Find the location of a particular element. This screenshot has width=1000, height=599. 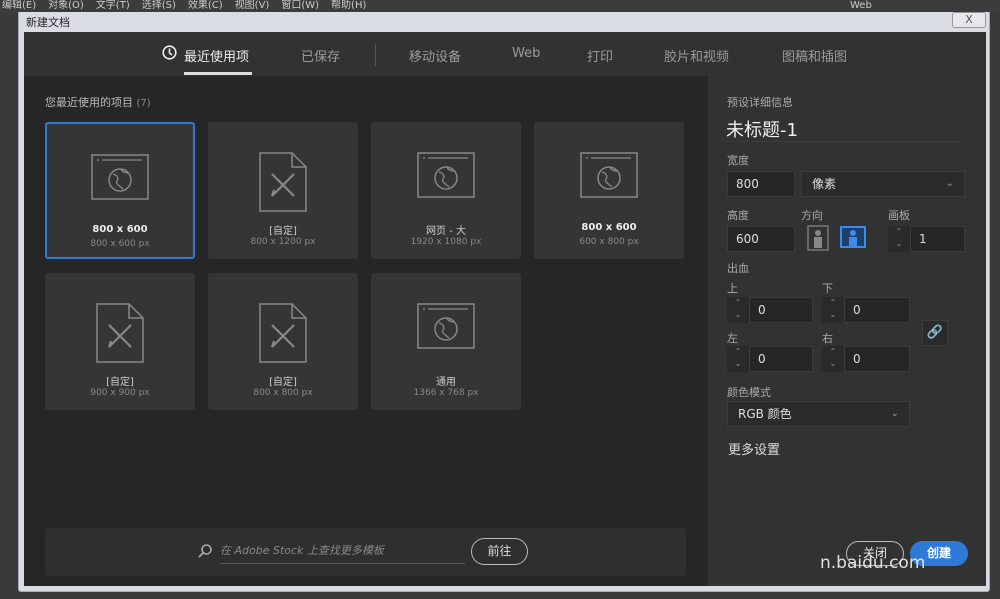

preset-card: [自定] 800 x 1200 px is located at coordinates (283, 190).